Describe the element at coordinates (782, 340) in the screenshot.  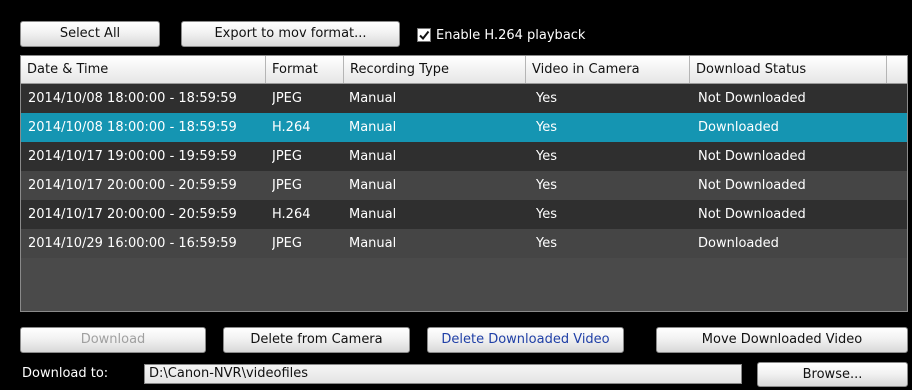
I see `move-downloaded-video-button: Move Downloaded Video` at that location.